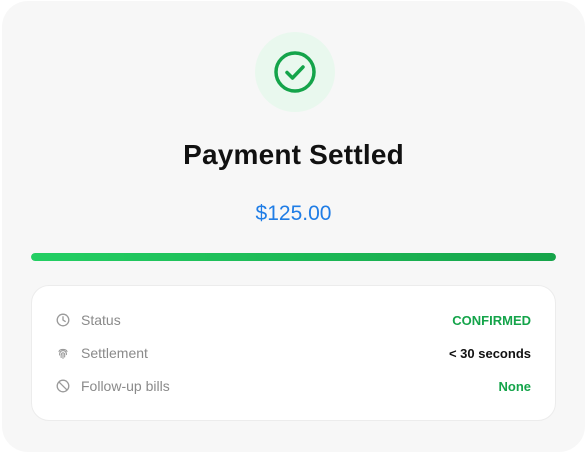 The width and height of the screenshot is (587, 454). Describe the element at coordinates (125, 386) in the screenshot. I see `detail-label: Follow-up bills` at that location.